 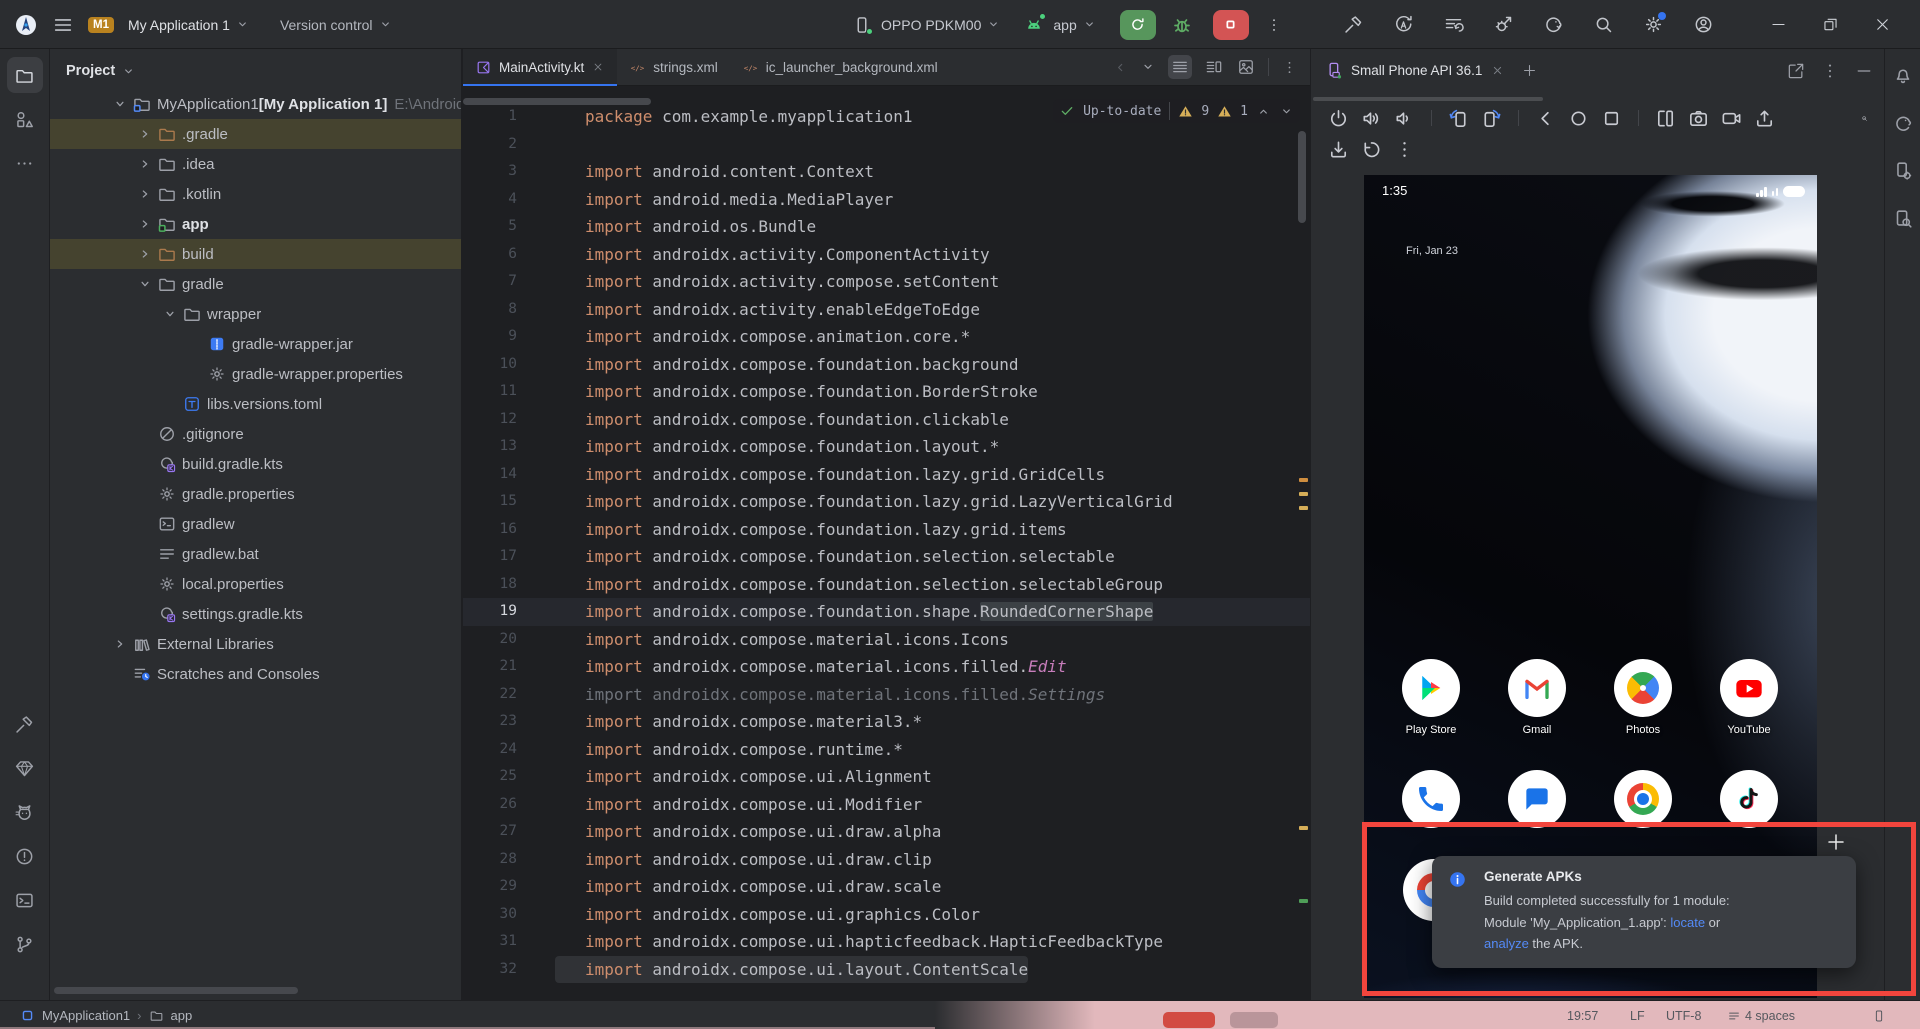 I want to click on app-music-app, so click(x=1749, y=799).